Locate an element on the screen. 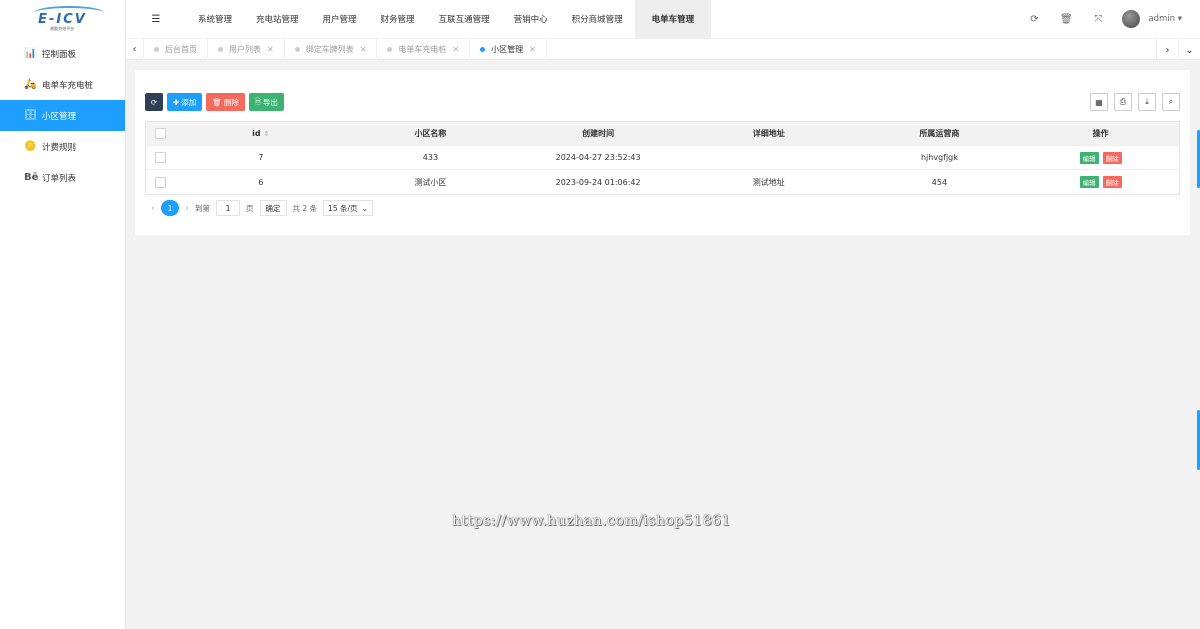 Image resolution: width=1200 pixels, height=629 pixels. tab-ebike-charger: 电单车充电桩 ✕ is located at coordinates (424, 49).